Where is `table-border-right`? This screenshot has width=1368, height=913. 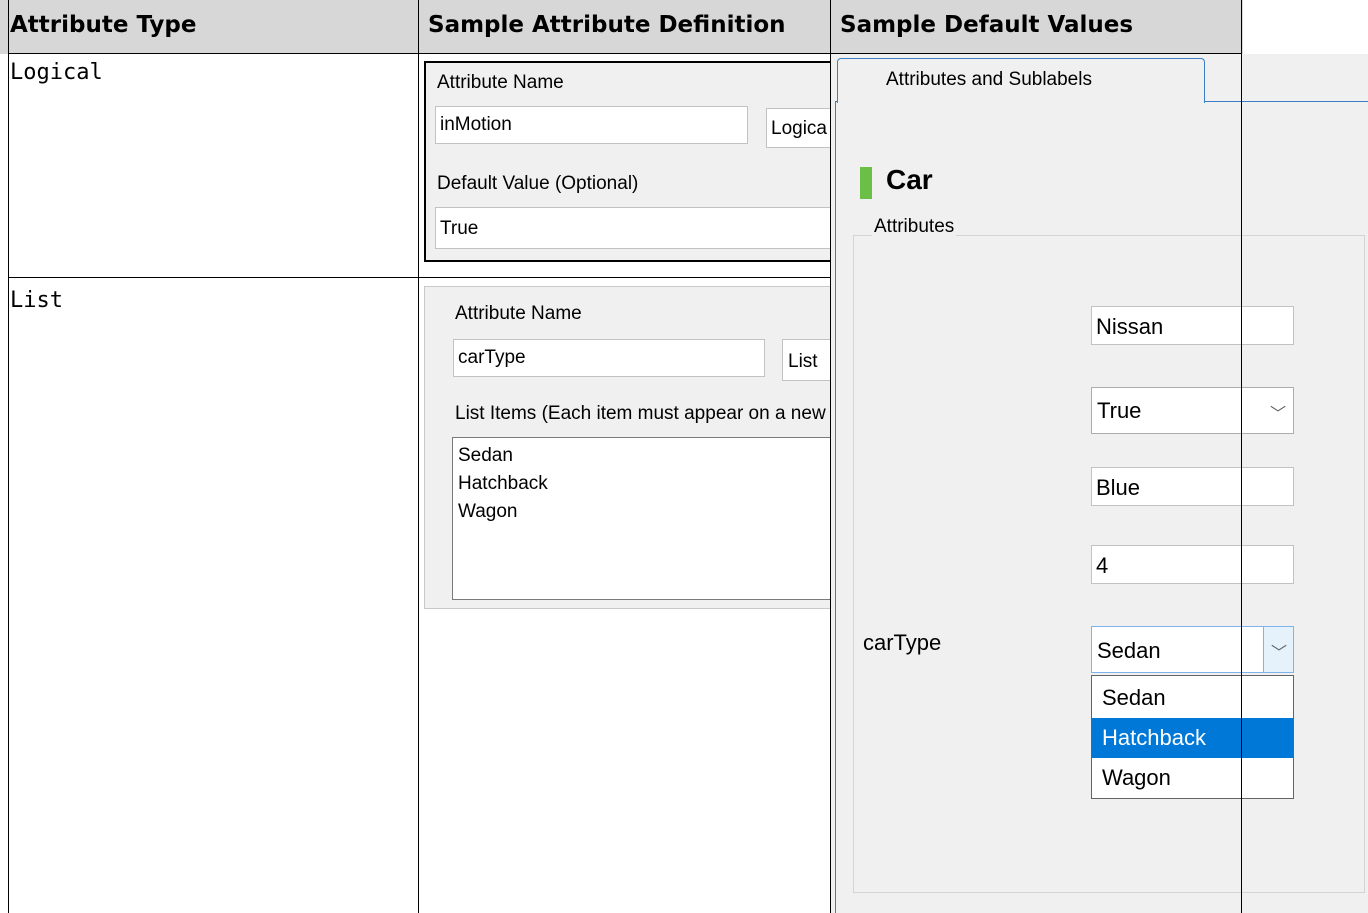
table-border-right is located at coordinates (1241, 456).